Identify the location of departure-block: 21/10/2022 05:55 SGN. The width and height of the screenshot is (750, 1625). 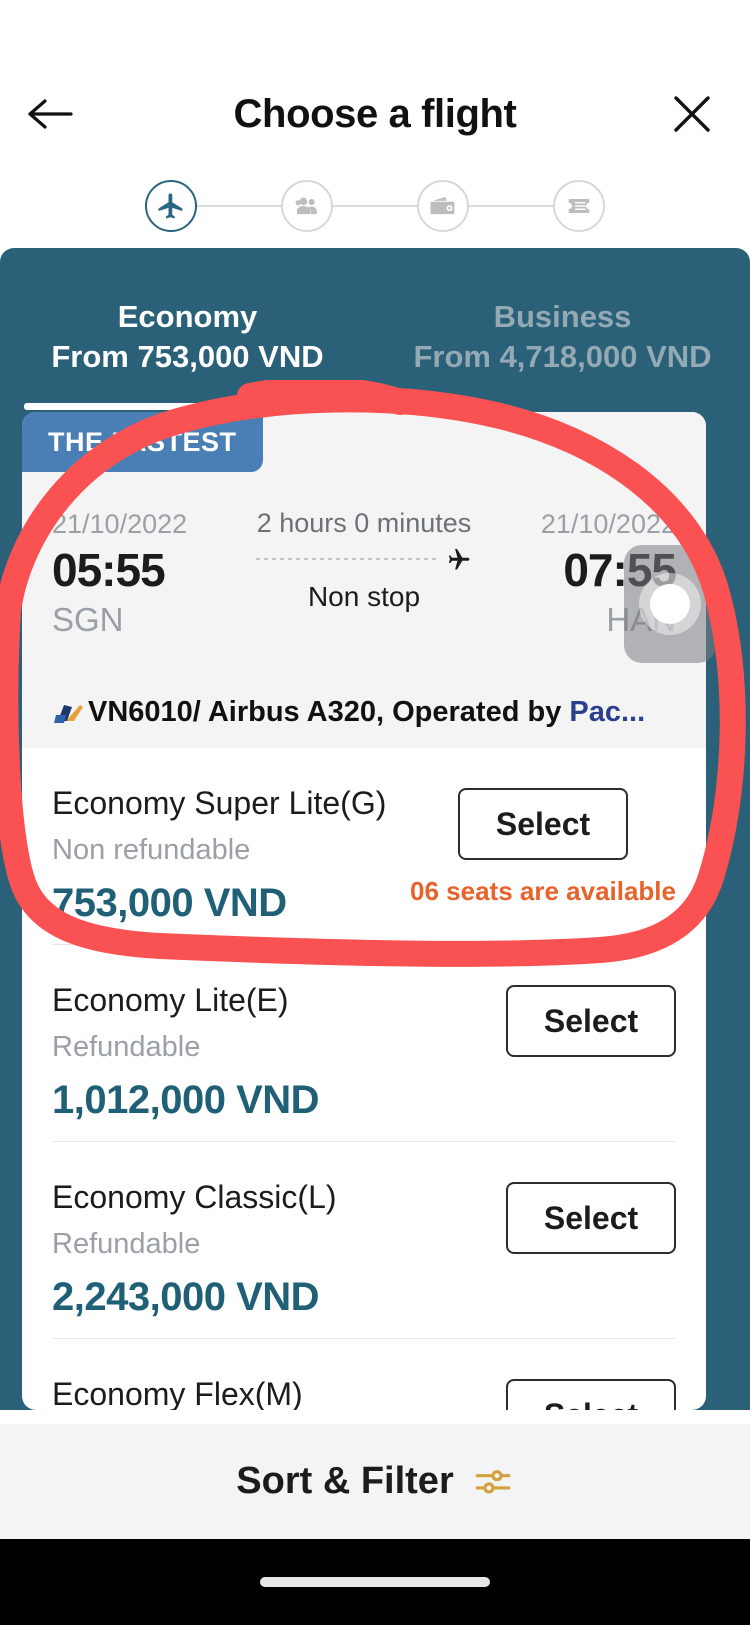
(119, 574).